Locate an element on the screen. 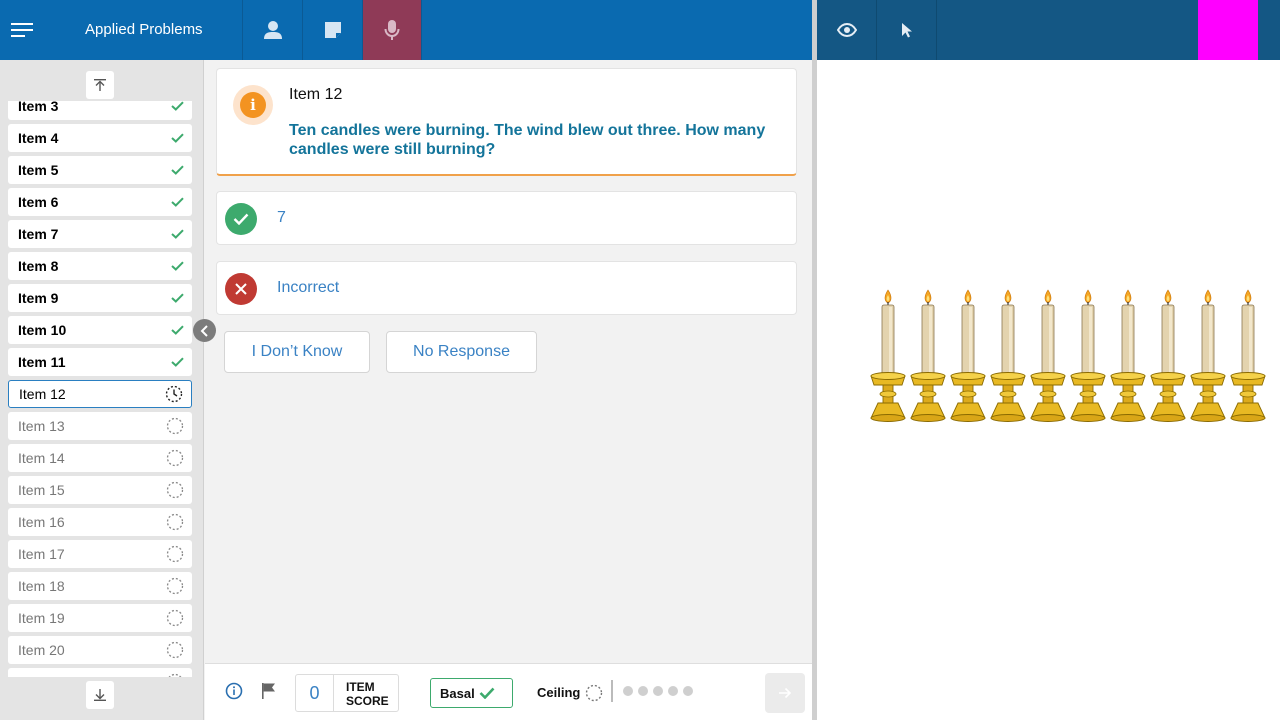  basal-label: Basal is located at coordinates (457, 693).